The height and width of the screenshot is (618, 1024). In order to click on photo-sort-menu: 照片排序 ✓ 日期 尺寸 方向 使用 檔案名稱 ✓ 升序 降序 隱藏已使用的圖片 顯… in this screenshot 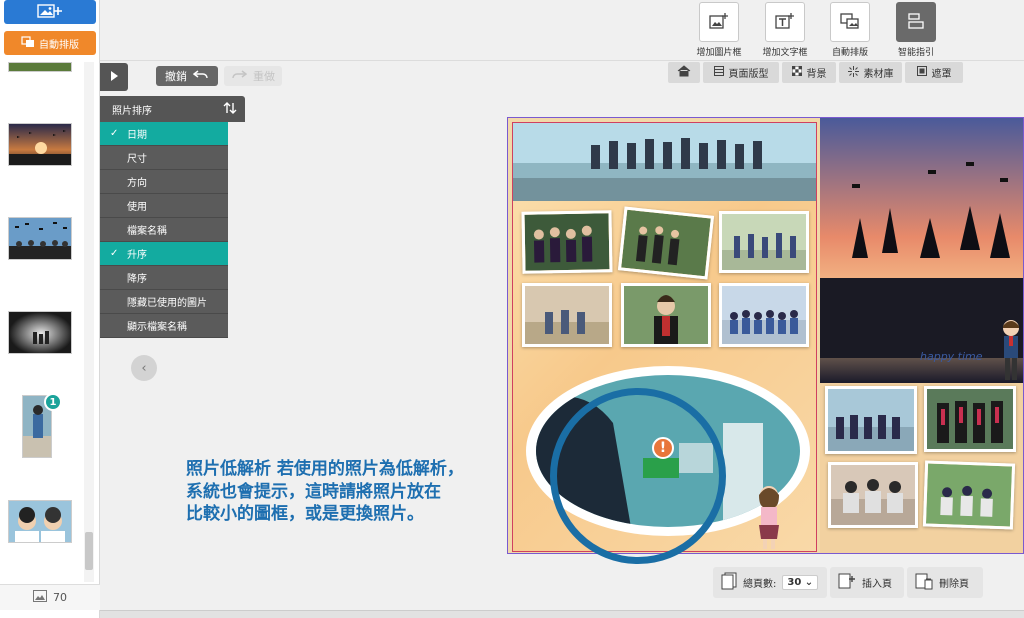, I will do `click(172, 217)`.